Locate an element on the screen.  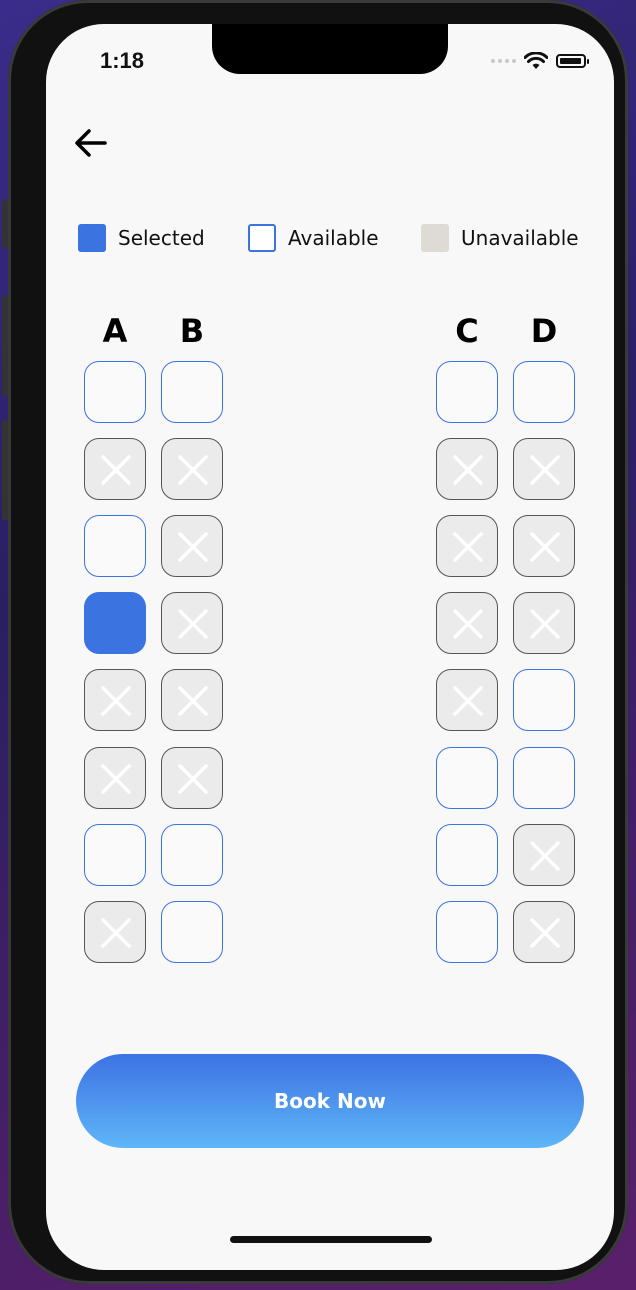
status-time: 1:18 is located at coordinates (122, 60).